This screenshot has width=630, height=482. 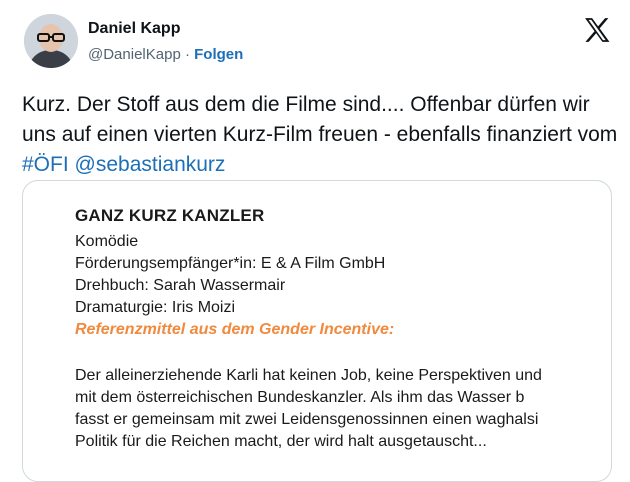 What do you see at coordinates (180, 285) in the screenshot?
I see `document-script: Drehbuch: Sarah Wassermair` at bounding box center [180, 285].